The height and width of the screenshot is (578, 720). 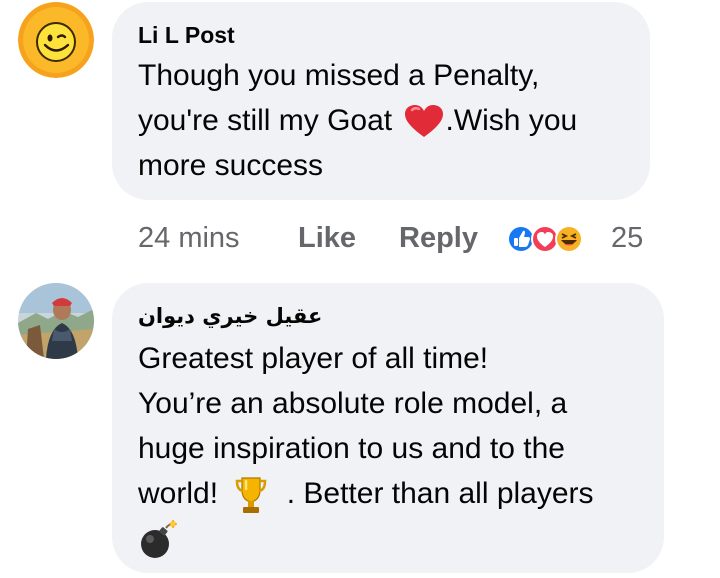 What do you see at coordinates (398, 493) in the screenshot?
I see `comment-line: world! . Better than all players` at bounding box center [398, 493].